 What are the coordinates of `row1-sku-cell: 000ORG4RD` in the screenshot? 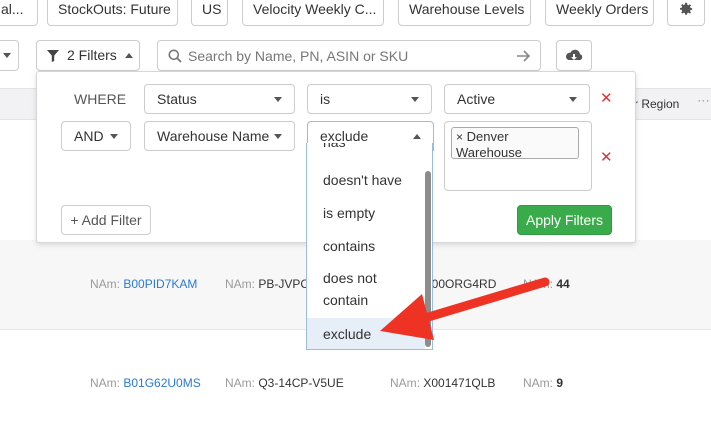 It's located at (461, 284).